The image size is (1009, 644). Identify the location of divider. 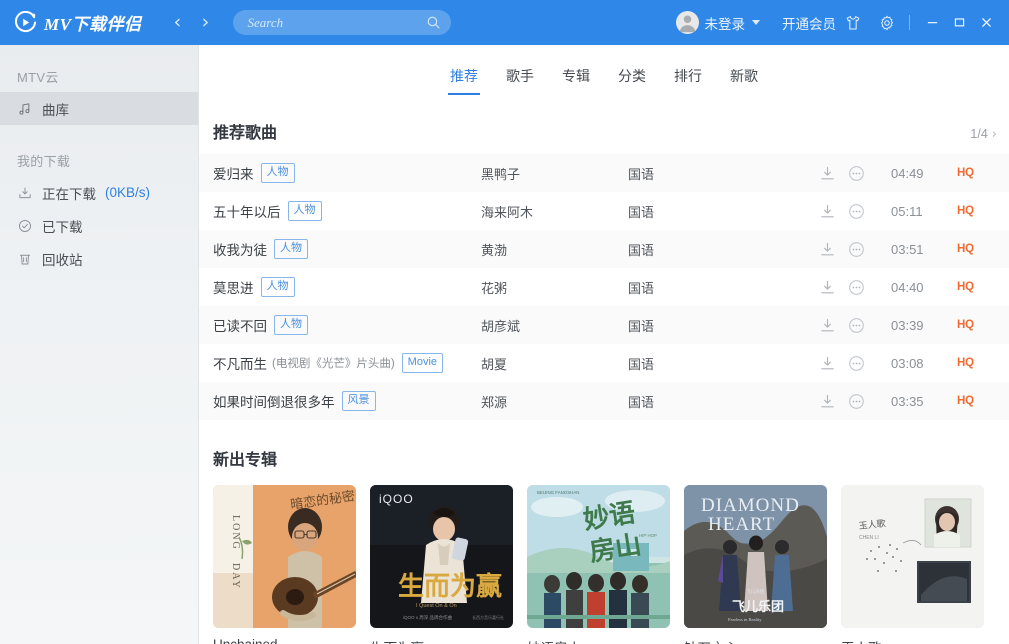
(909, 22).